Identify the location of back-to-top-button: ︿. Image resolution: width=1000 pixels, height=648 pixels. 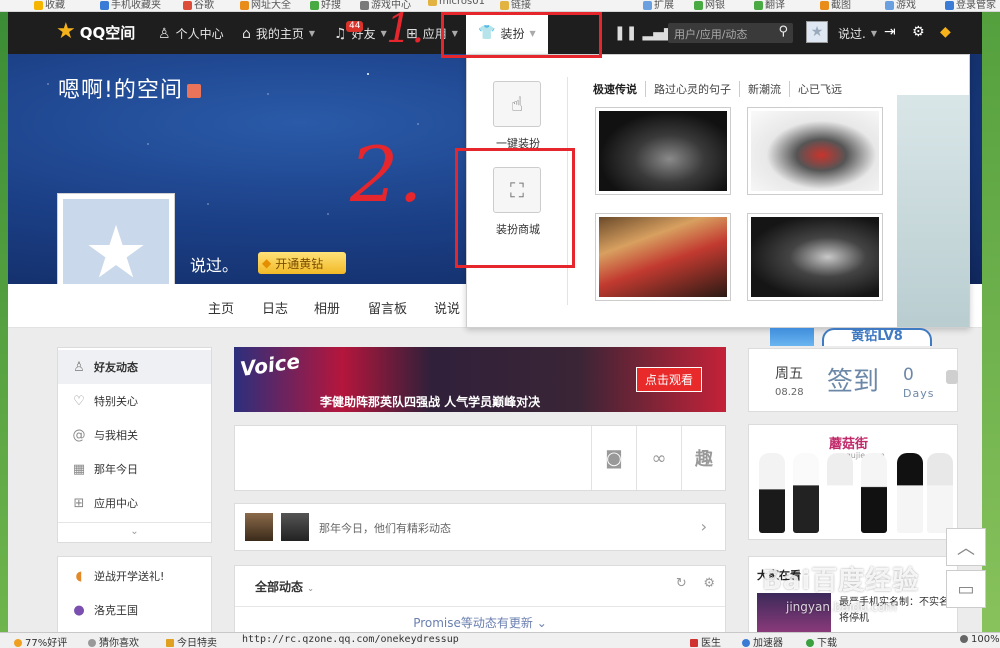
(966, 547).